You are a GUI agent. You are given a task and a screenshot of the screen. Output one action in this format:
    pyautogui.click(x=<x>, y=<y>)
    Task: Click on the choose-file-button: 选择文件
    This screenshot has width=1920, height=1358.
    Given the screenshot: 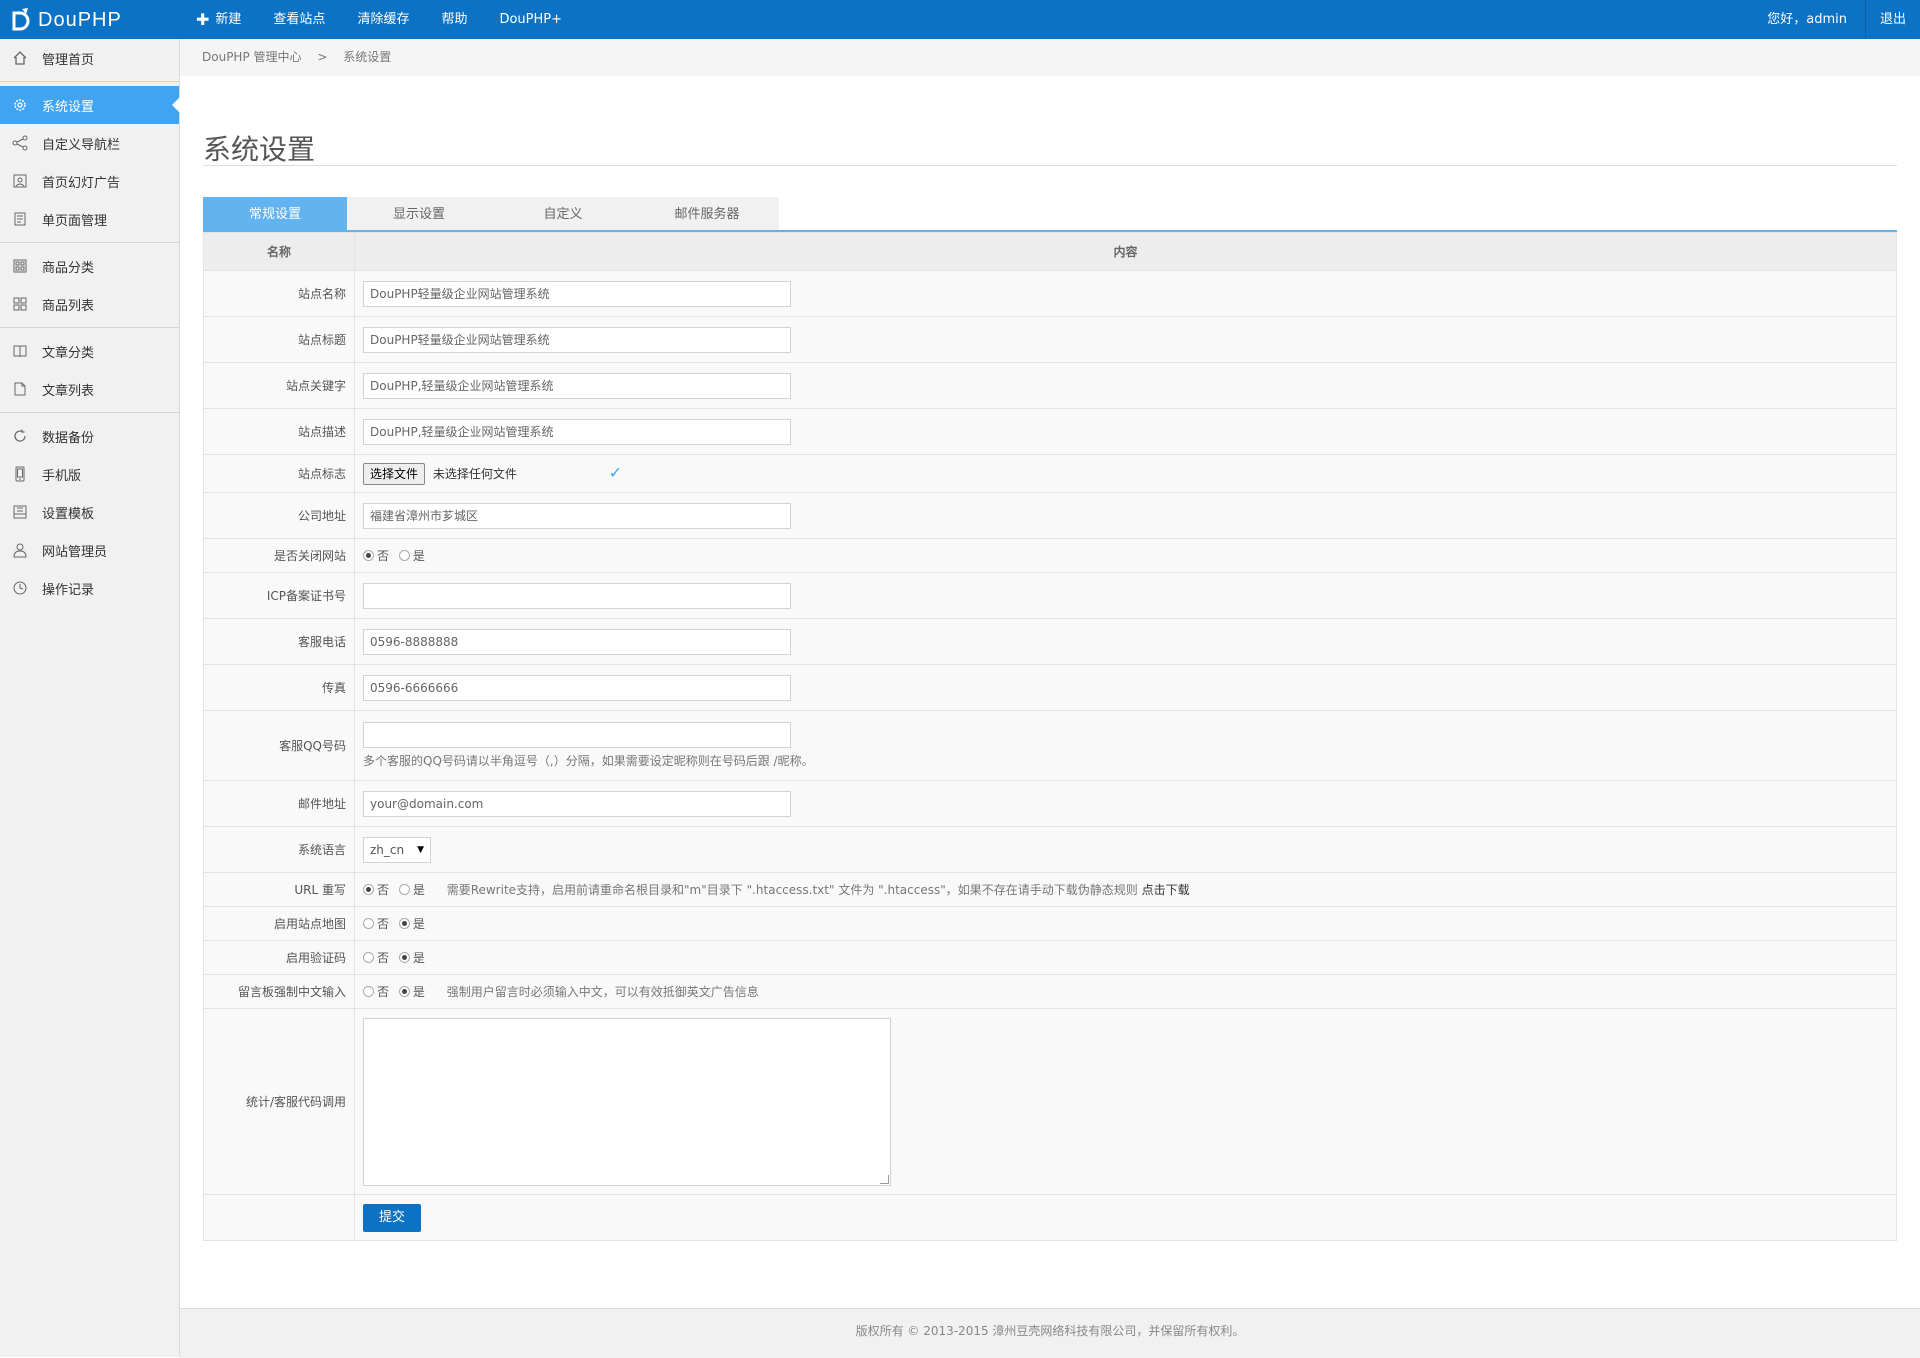 What is the action you would take?
    pyautogui.click(x=394, y=473)
    